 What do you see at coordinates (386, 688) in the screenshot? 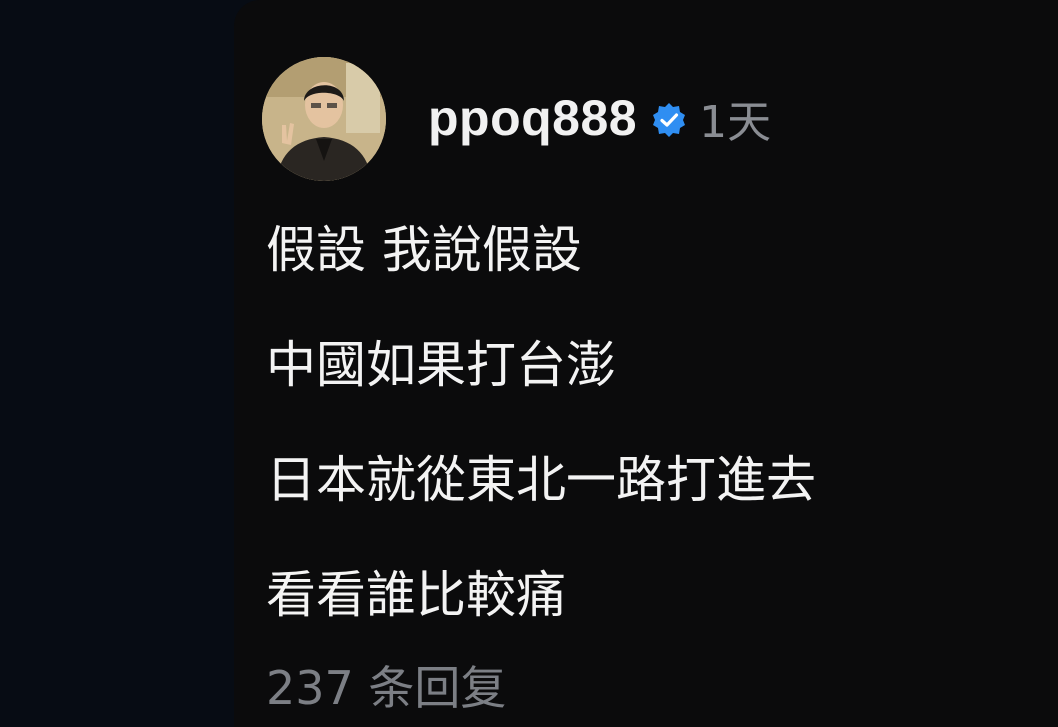
I see `view-replies-link: 237 条回复` at bounding box center [386, 688].